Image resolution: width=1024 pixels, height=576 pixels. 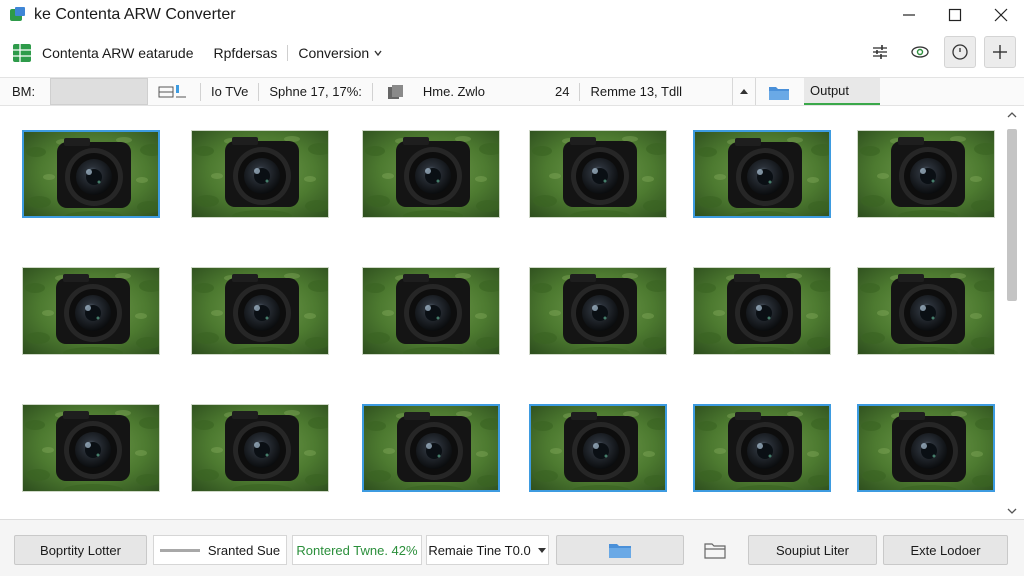 I want to click on bm-label: BM:, so click(x=24, y=91).